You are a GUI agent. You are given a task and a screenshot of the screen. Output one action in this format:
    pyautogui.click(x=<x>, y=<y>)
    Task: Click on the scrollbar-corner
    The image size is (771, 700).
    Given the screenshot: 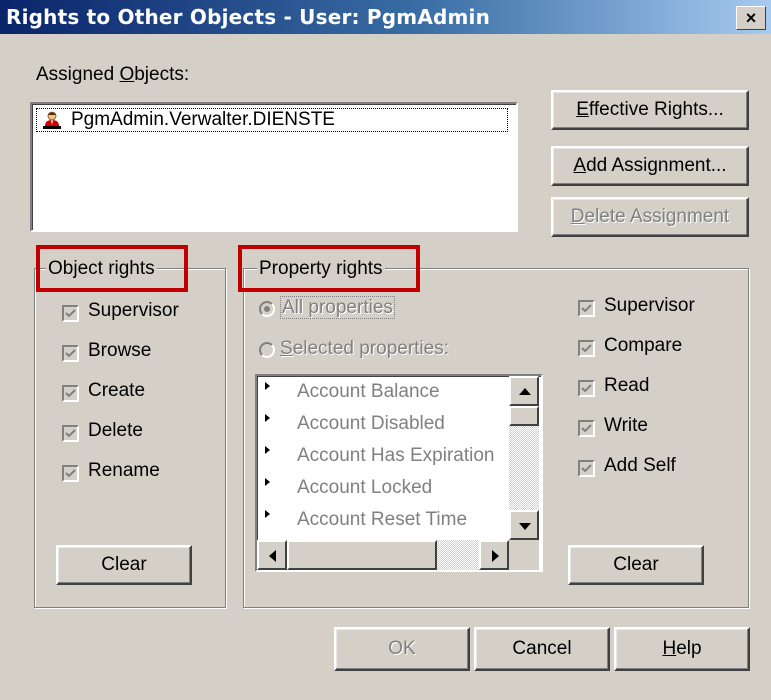 What is the action you would take?
    pyautogui.click(x=524, y=555)
    